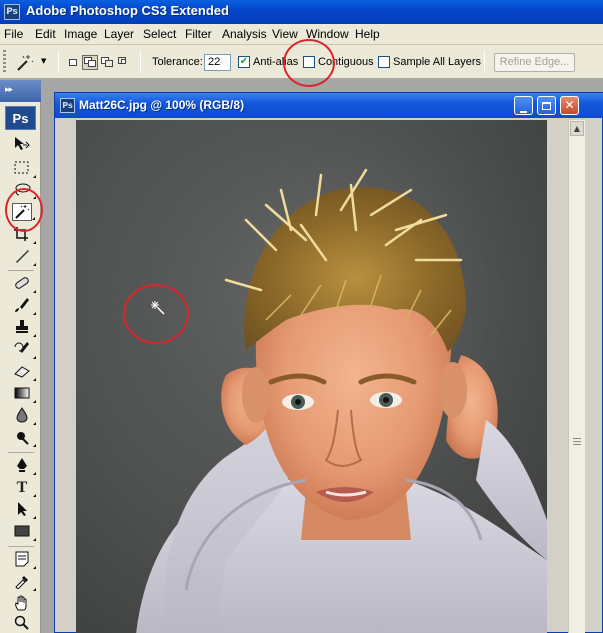 The width and height of the screenshot is (603, 633). What do you see at coordinates (23, 212) in the screenshot?
I see `magic-wand-tool` at bounding box center [23, 212].